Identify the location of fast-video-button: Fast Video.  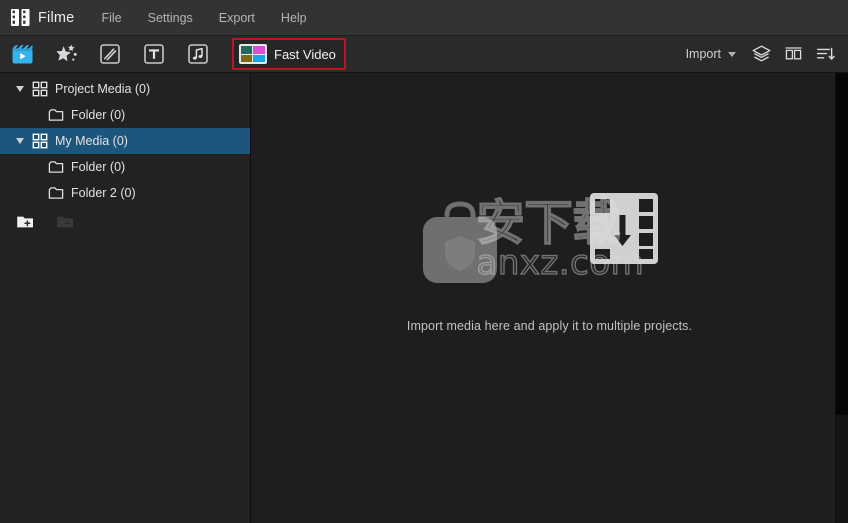
(289, 54).